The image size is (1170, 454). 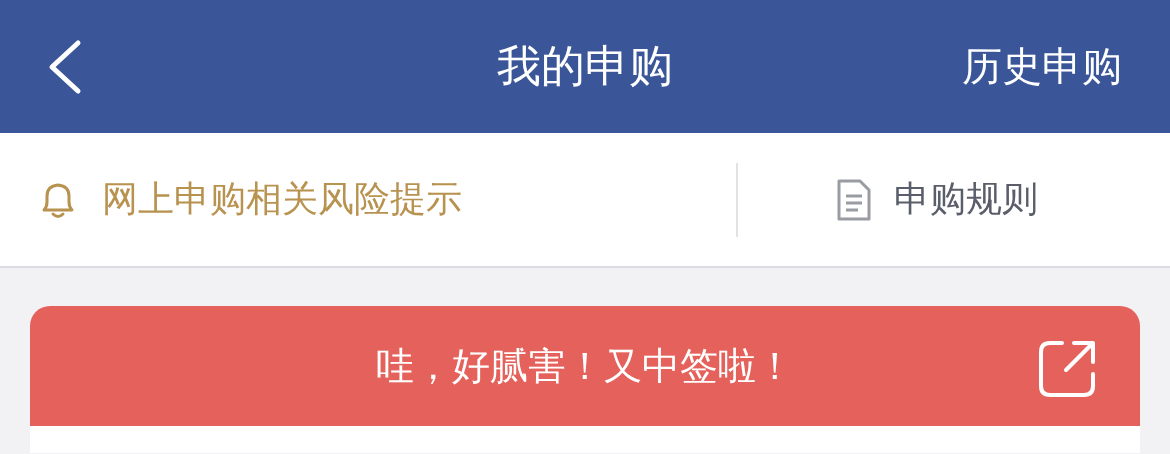 I want to click on history-link: 历史申购, so click(x=1042, y=66).